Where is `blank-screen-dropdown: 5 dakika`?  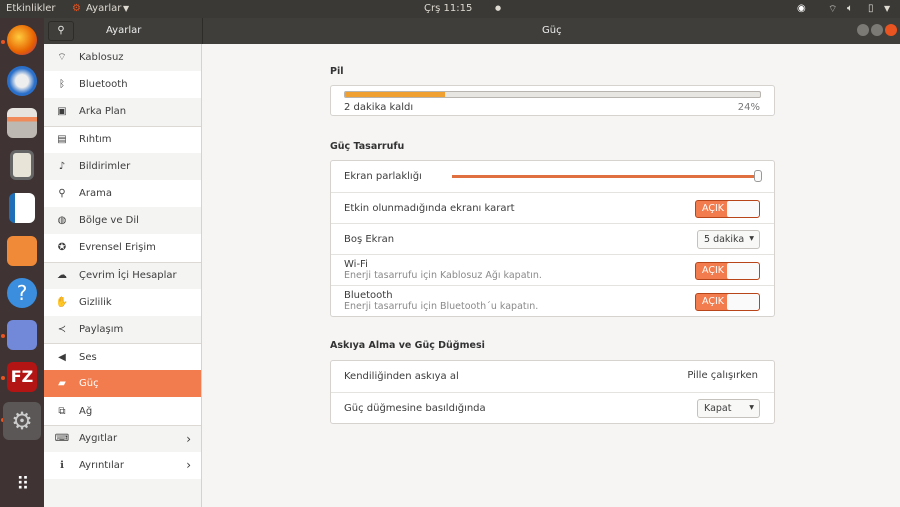
blank-screen-dropdown: 5 dakika is located at coordinates (728, 239).